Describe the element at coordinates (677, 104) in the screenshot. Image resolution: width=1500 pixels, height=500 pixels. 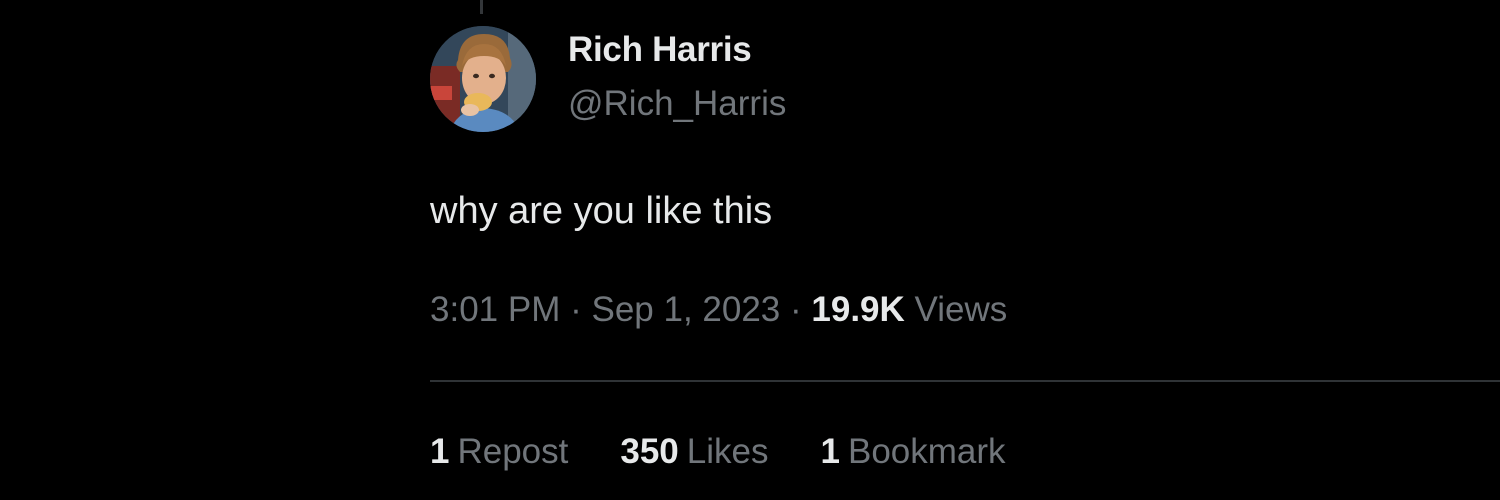
I see `author-handle: @Rich_Harris` at that location.